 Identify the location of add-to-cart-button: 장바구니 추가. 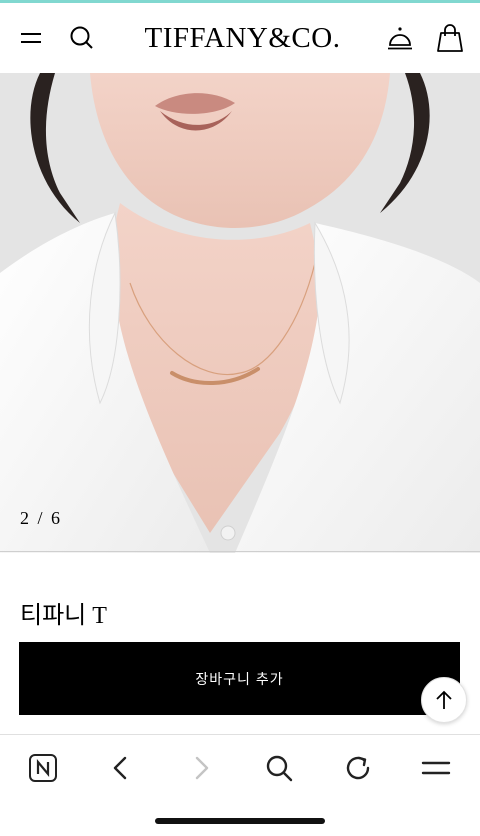
(239, 678).